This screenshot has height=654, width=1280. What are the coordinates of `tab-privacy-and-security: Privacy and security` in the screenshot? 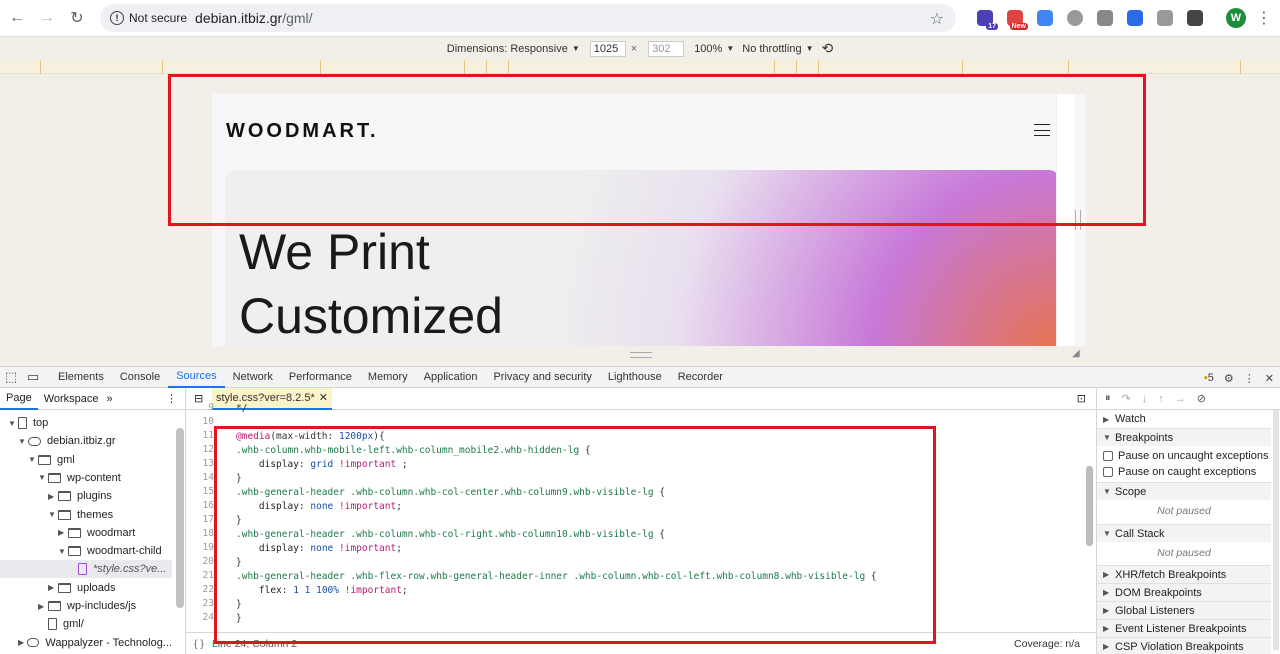 It's located at (542, 377).